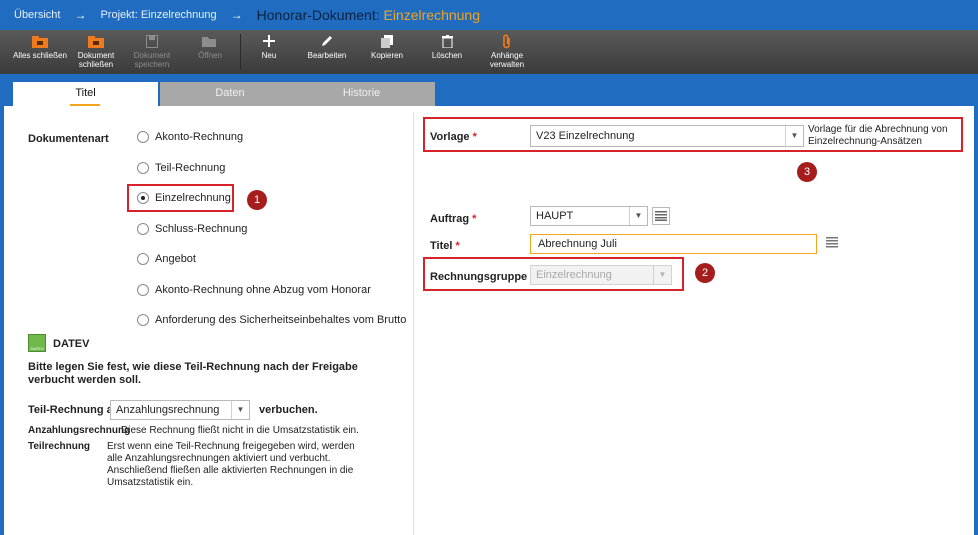 This screenshot has width=978, height=535. What do you see at coordinates (318, 15) in the screenshot?
I see `document-title-prefix: Honorar-Dokument:` at bounding box center [318, 15].